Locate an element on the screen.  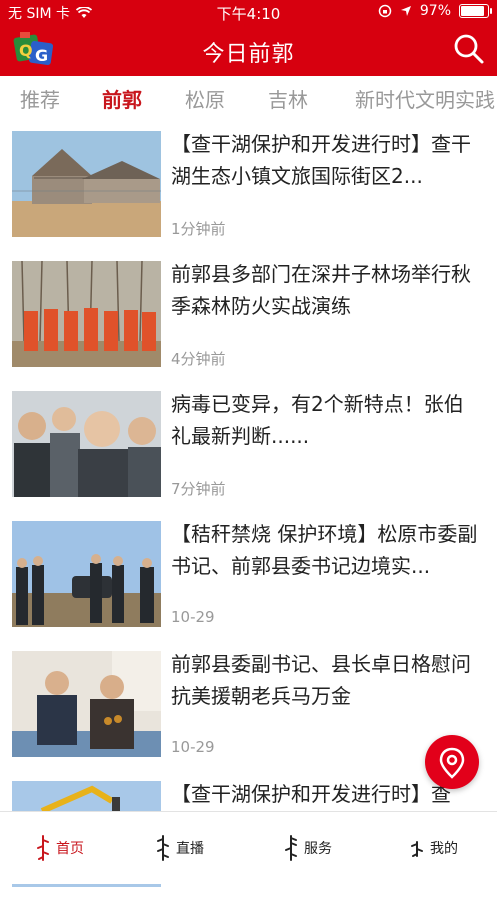
mongolian-script-live-icon is located at coordinates (163, 848).